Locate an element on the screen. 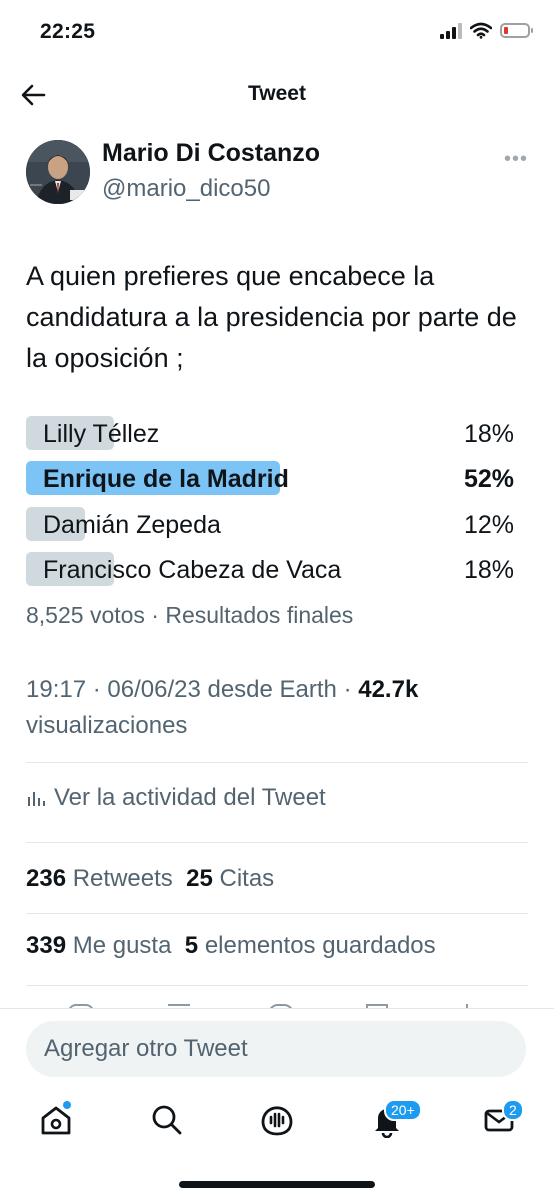 The height and width of the screenshot is (1200, 554). poll-option-label: Damián Zepeda is located at coordinates (132, 525).